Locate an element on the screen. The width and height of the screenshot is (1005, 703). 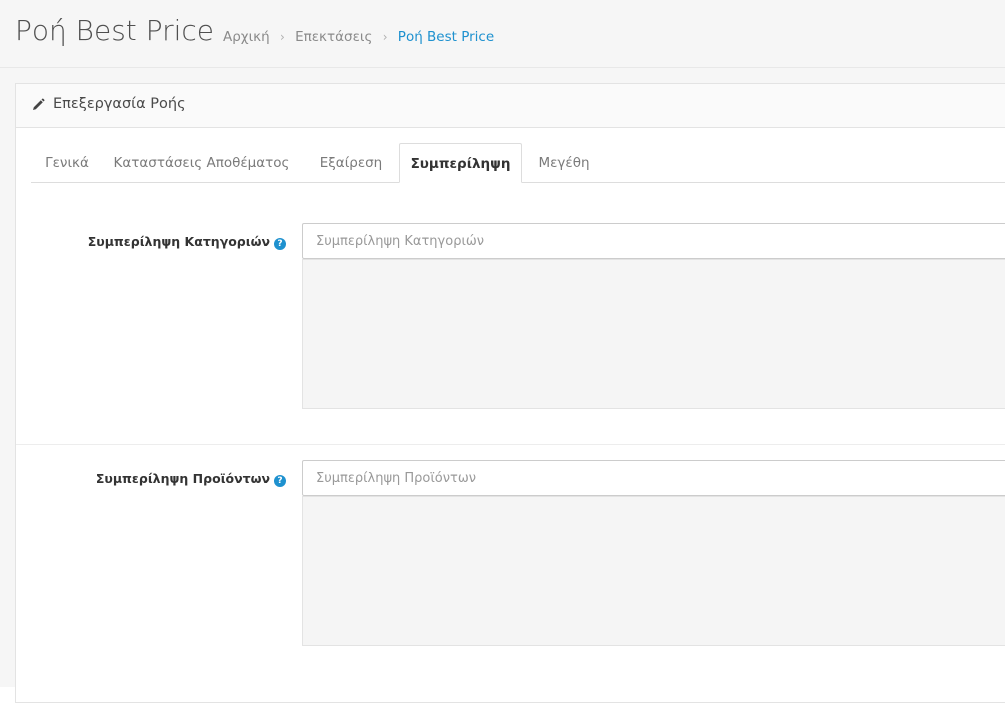
tab-exclusion: Εξαίρεση is located at coordinates (351, 163).